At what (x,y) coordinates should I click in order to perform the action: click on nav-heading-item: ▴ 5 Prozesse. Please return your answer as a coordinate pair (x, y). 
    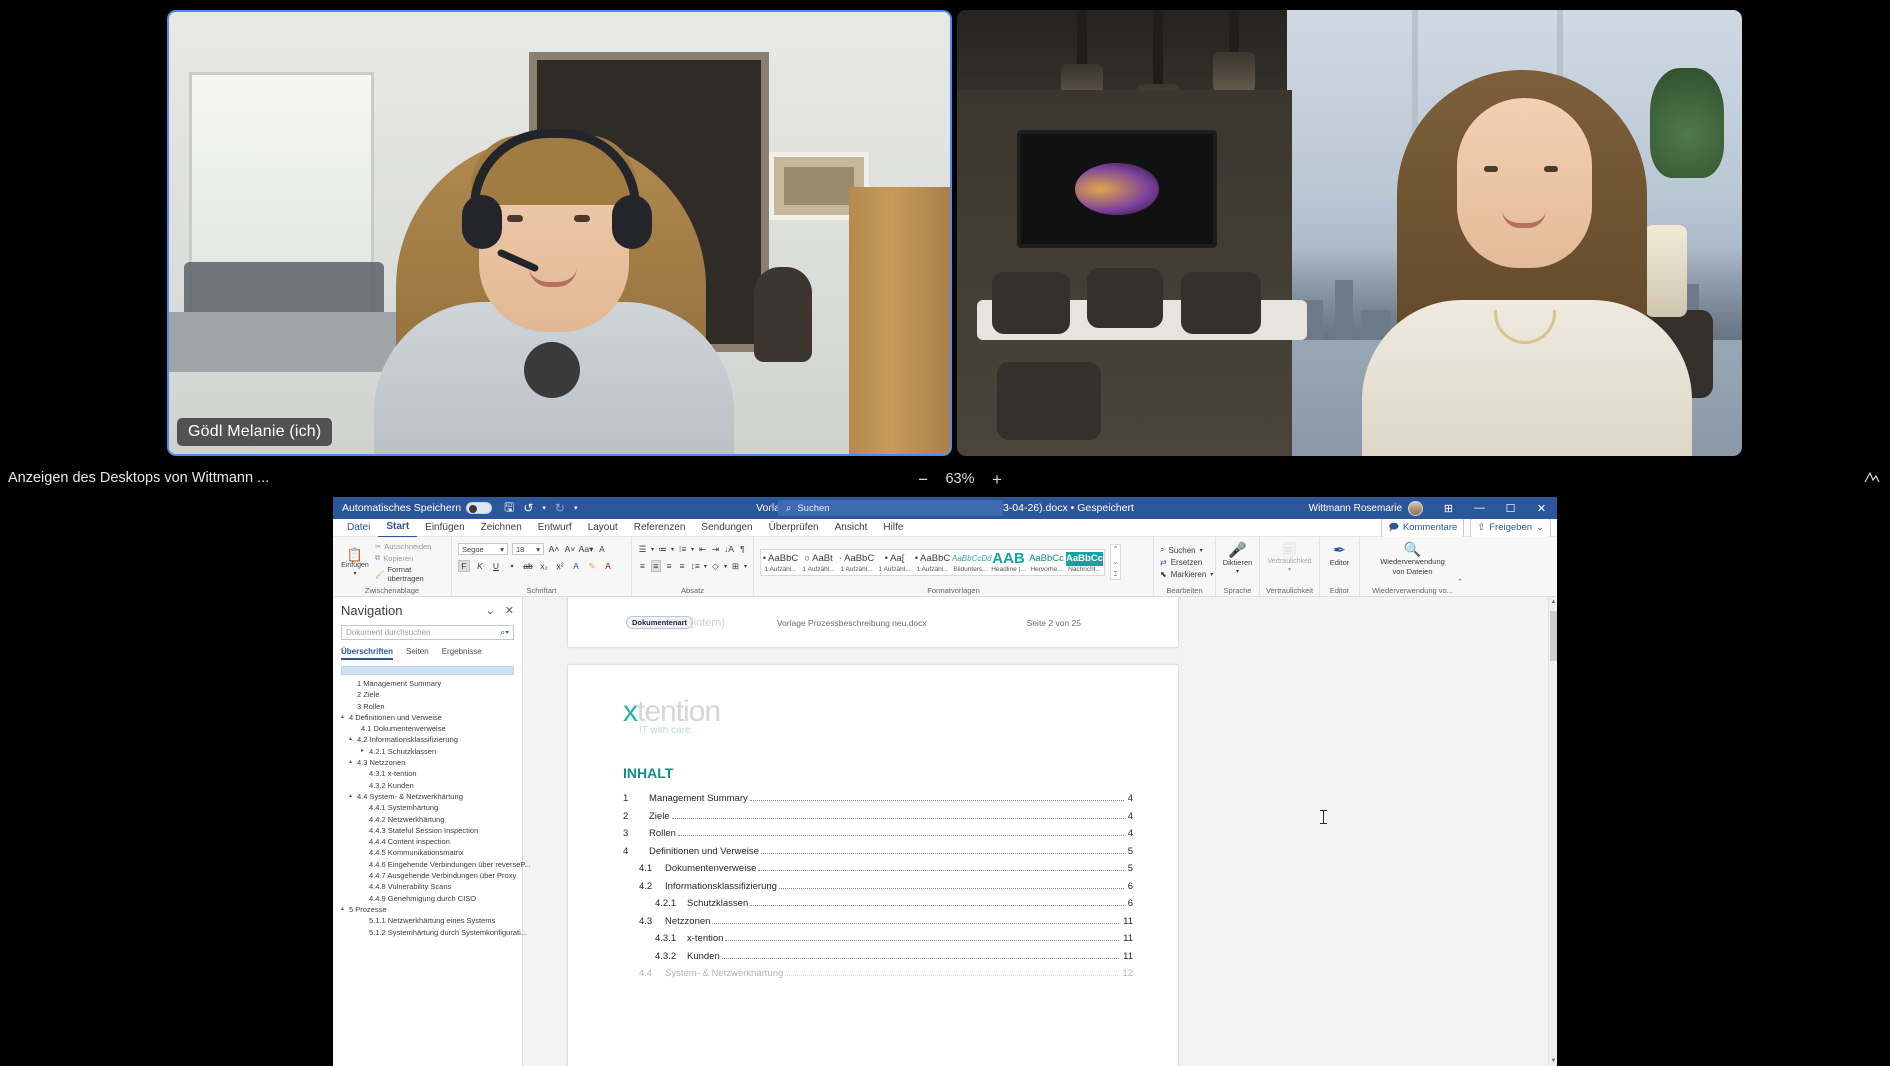
    Looking at the image, I should click on (427, 909).